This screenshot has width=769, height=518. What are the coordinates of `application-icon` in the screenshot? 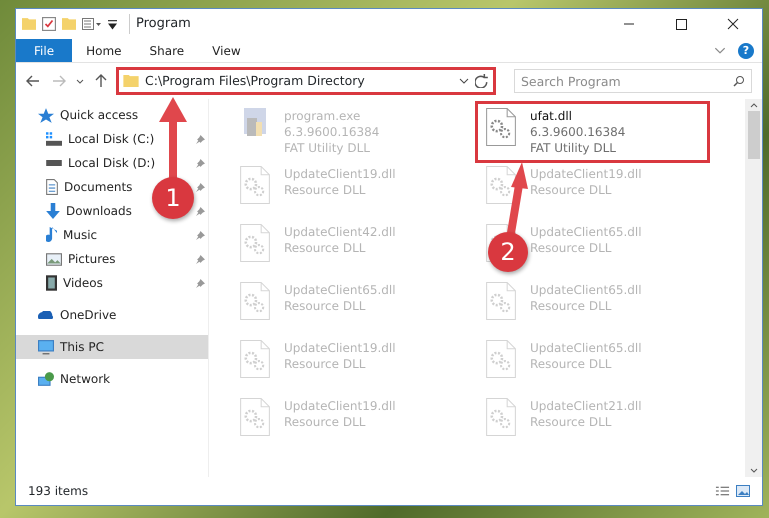 It's located at (255, 122).